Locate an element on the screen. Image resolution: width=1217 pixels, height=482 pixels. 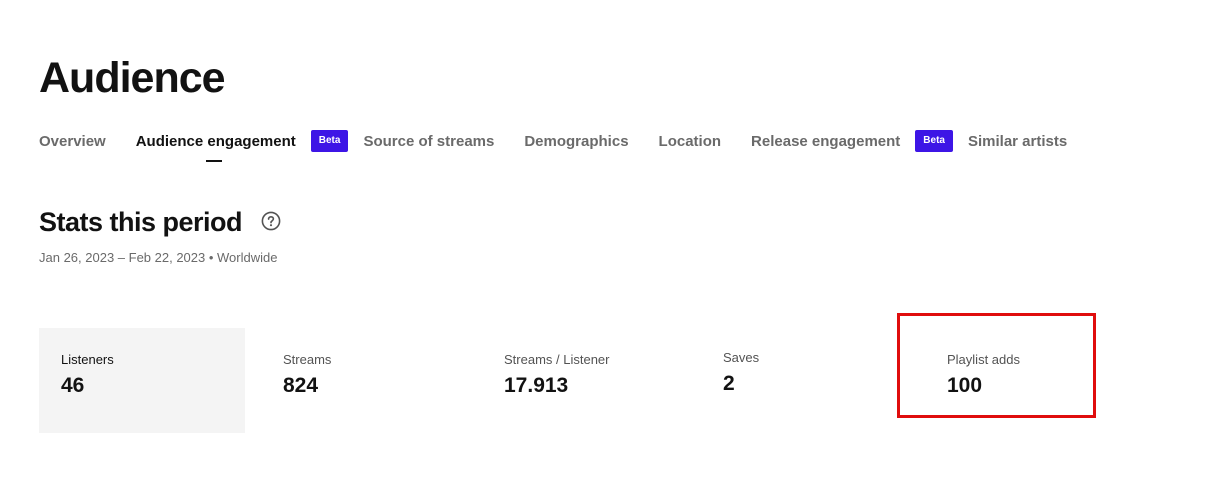
stat-value: 17.913 is located at coordinates (536, 385).